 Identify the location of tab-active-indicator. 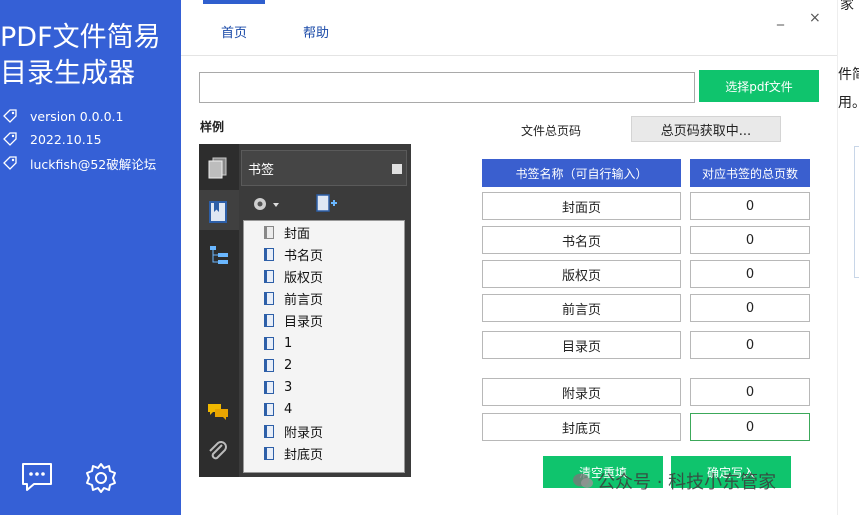
(234, 2).